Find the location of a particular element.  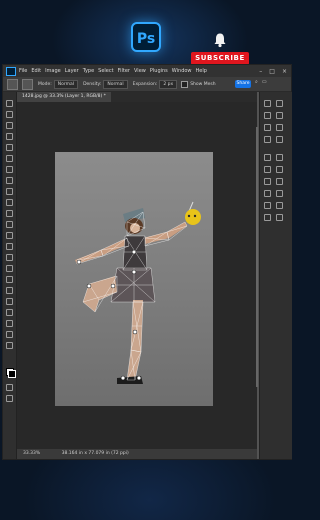

rectangle-tool-icon is located at coordinates (9, 312).